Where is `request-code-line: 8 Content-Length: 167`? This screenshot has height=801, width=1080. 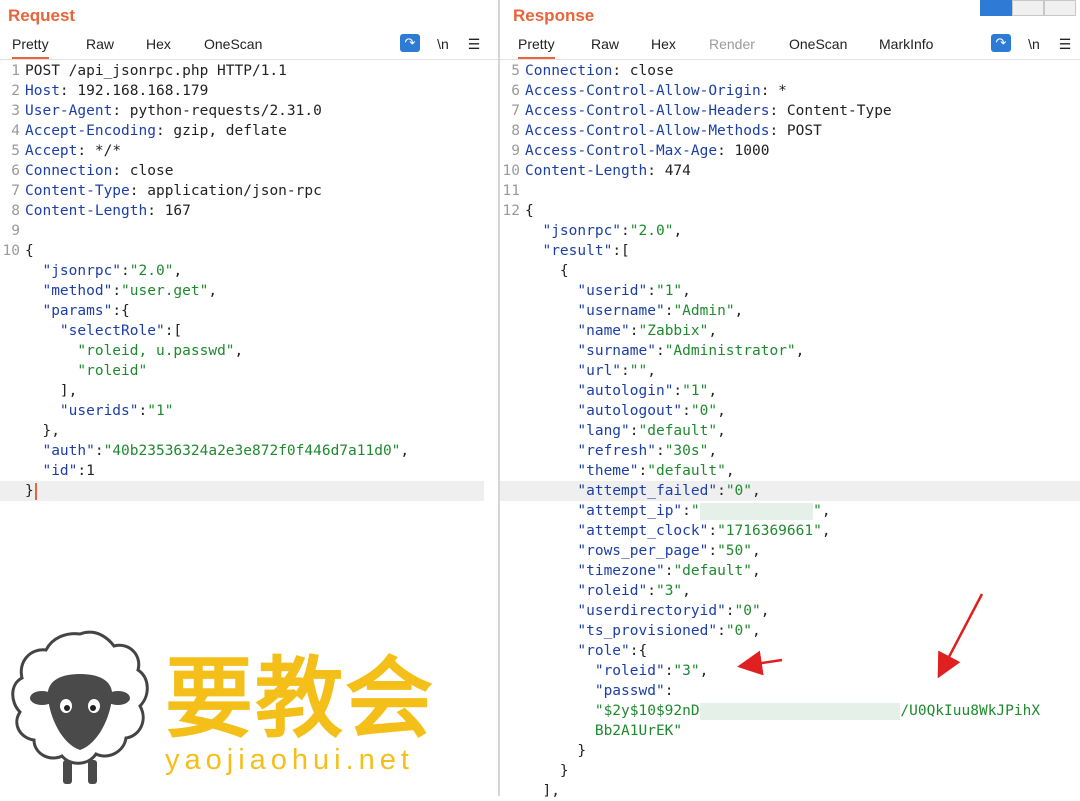
request-code-line: 8 Content-Length: 167 is located at coordinates (242, 211).